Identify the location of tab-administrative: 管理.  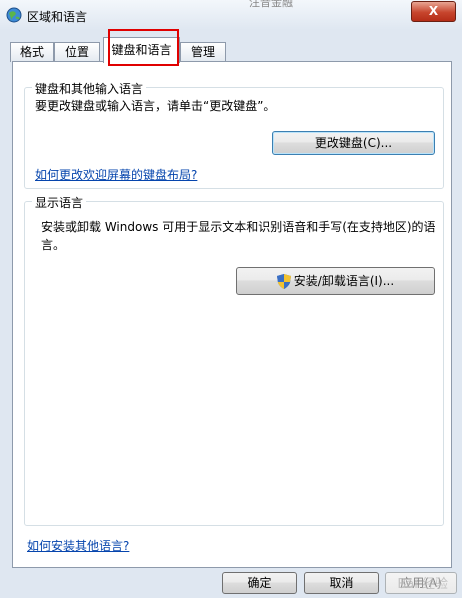
(203, 52).